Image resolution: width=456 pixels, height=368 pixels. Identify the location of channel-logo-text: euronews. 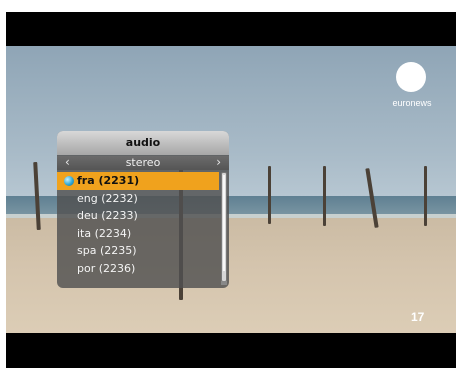
(412, 103).